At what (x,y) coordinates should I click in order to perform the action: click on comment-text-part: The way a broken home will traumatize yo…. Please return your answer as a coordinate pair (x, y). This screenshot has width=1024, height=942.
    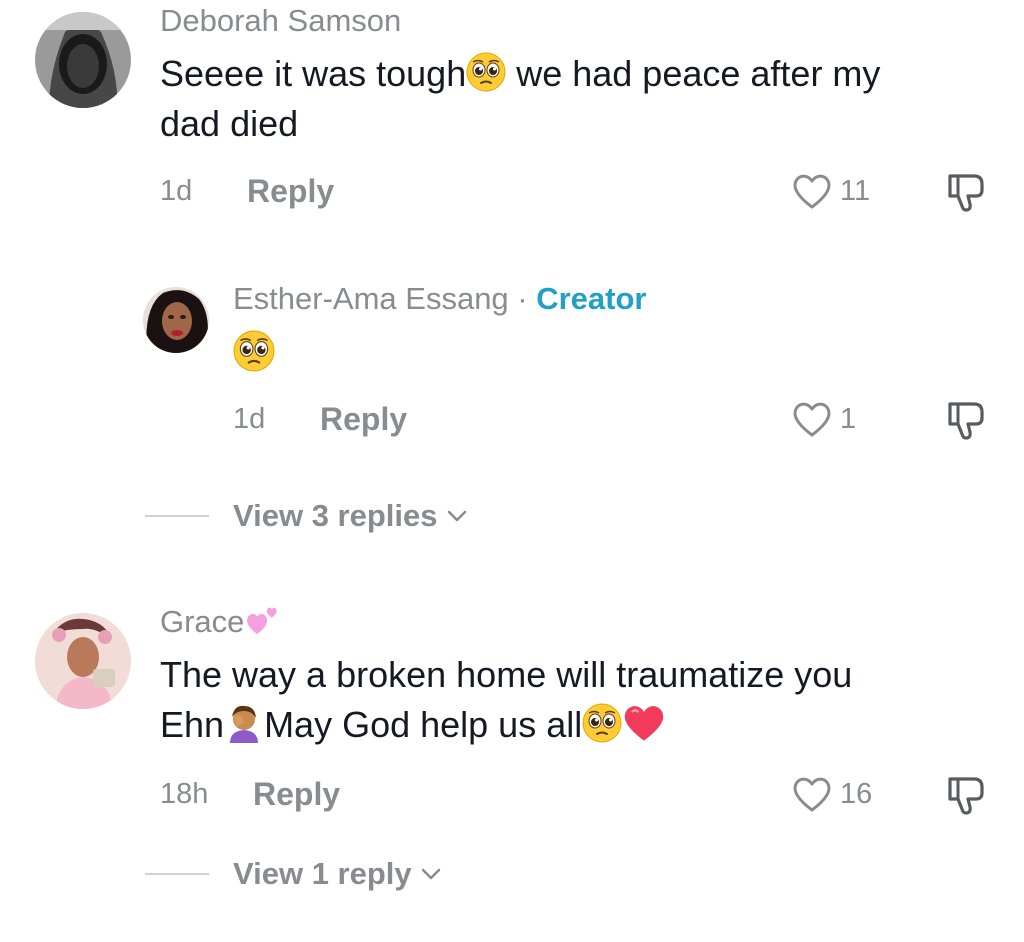
    Looking at the image, I should click on (506, 674).